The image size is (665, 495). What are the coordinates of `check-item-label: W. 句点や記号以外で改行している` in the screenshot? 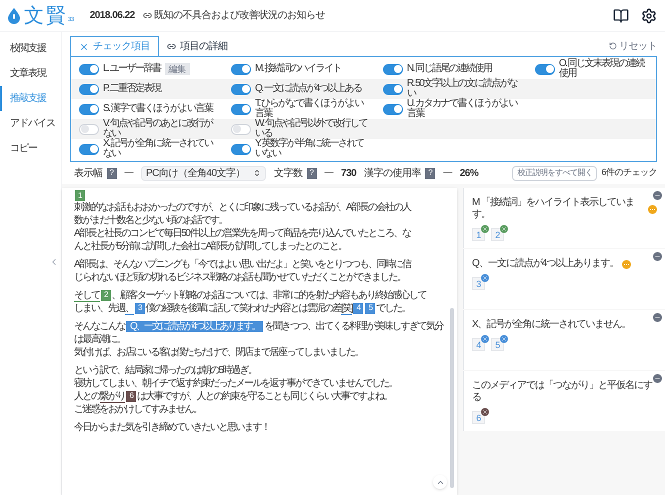 It's located at (310, 129).